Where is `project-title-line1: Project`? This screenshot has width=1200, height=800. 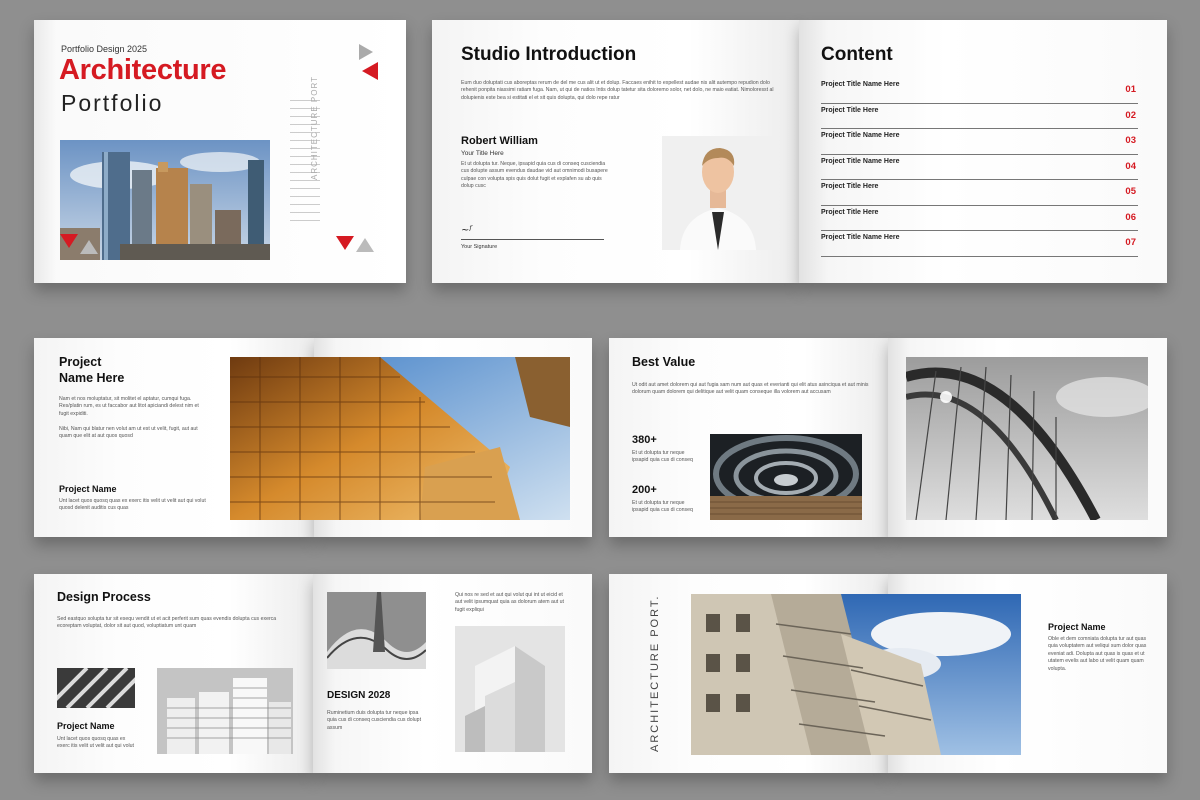
project-title-line1: Project is located at coordinates (80, 362).